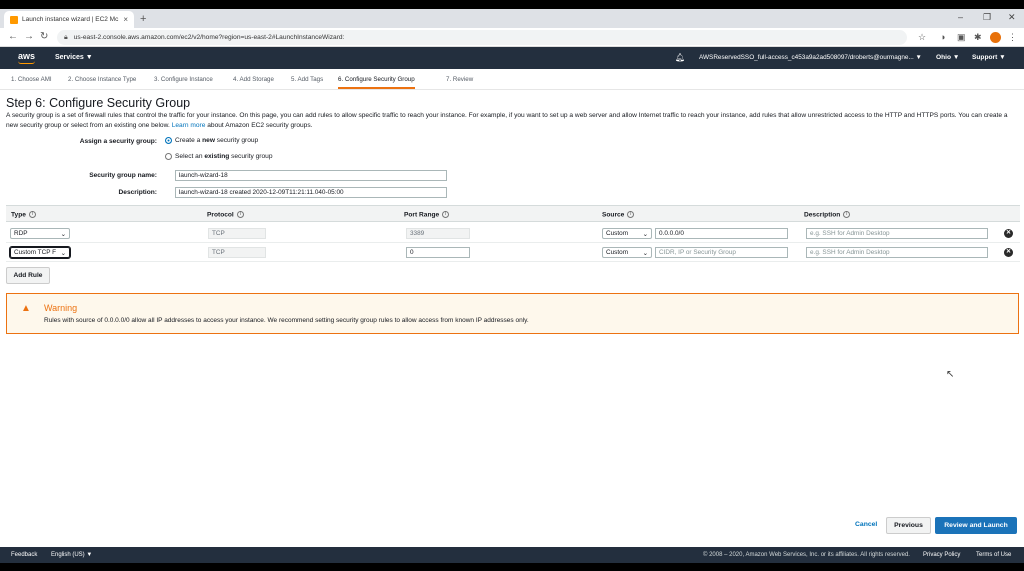 This screenshot has width=1024, height=571. What do you see at coordinates (31, 79) in the screenshot?
I see `step-choose-ami: 1. Choose AMI` at bounding box center [31, 79].